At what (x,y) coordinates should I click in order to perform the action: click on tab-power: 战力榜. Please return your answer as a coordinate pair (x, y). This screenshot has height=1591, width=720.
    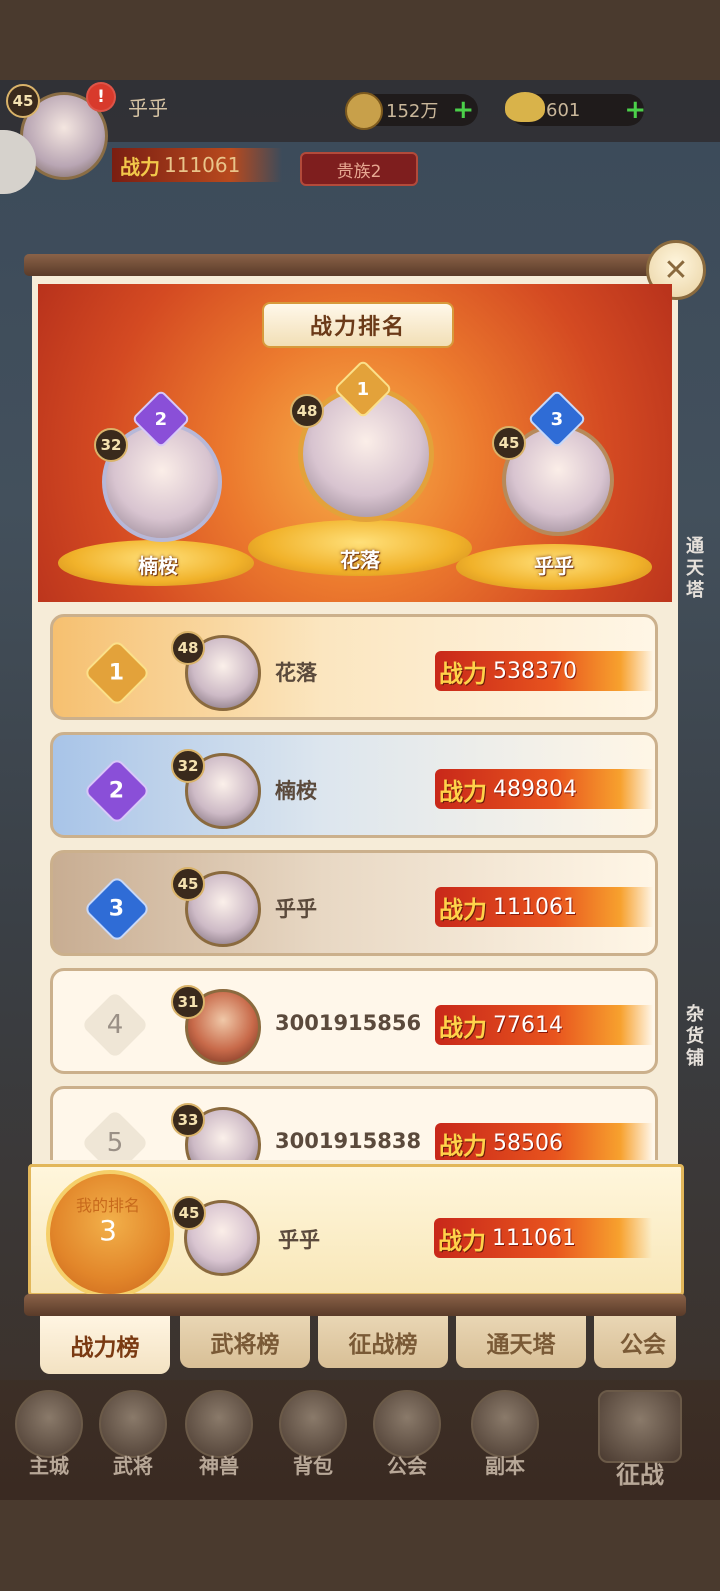
    Looking at the image, I should click on (105, 1345).